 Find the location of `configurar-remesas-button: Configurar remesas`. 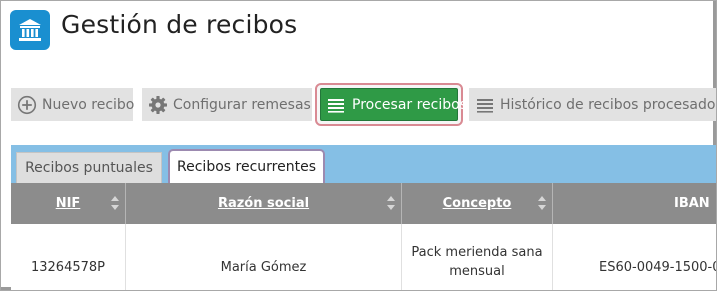

configurar-remesas-button: Configurar remesas is located at coordinates (227, 104).